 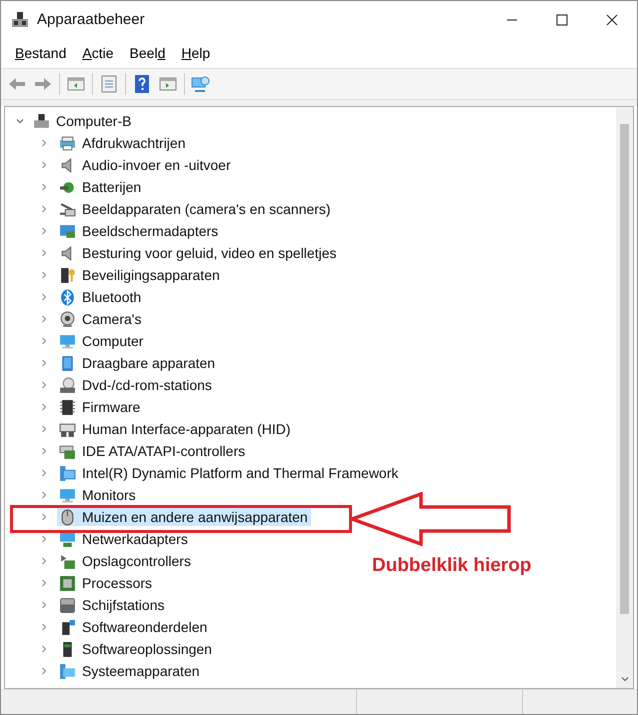 What do you see at coordinates (112, 319) in the screenshot?
I see `tree-item-label: Camera's` at bounding box center [112, 319].